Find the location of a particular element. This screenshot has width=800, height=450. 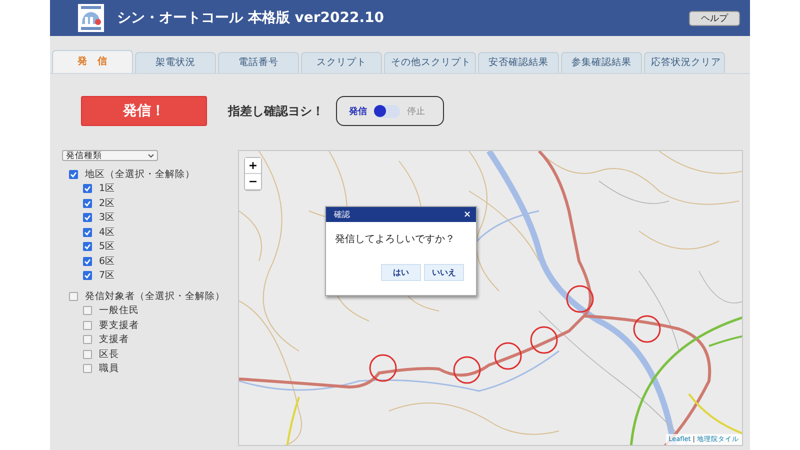

close-button: × is located at coordinates (467, 215).